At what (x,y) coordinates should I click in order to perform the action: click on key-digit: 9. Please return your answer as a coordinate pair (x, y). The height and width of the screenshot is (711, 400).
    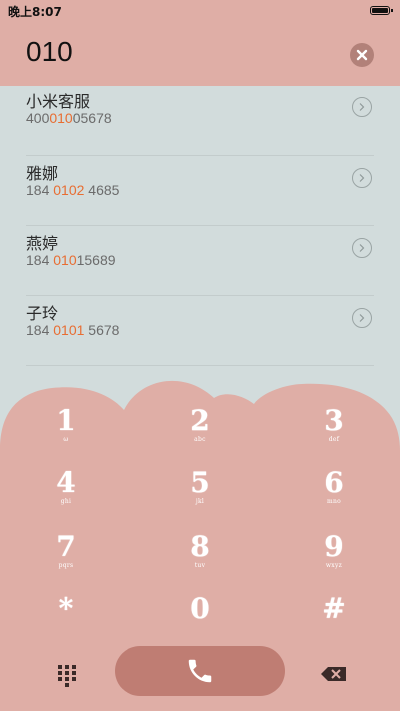
    Looking at the image, I should click on (334, 546).